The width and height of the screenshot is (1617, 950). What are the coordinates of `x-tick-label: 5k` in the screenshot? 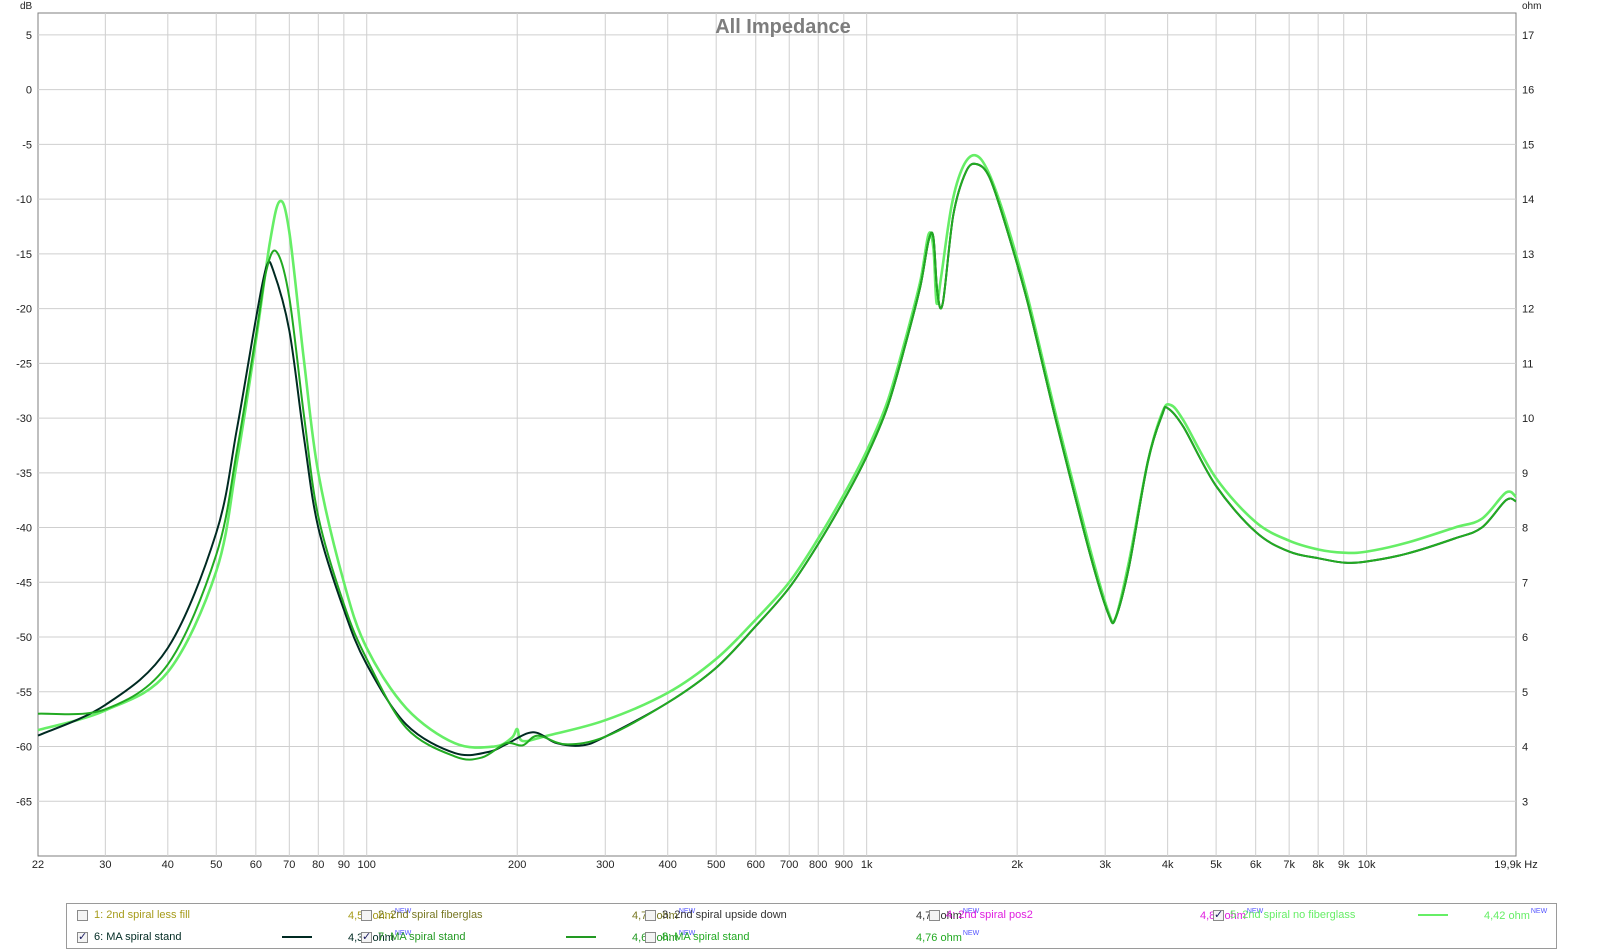 It's located at (1216, 865).